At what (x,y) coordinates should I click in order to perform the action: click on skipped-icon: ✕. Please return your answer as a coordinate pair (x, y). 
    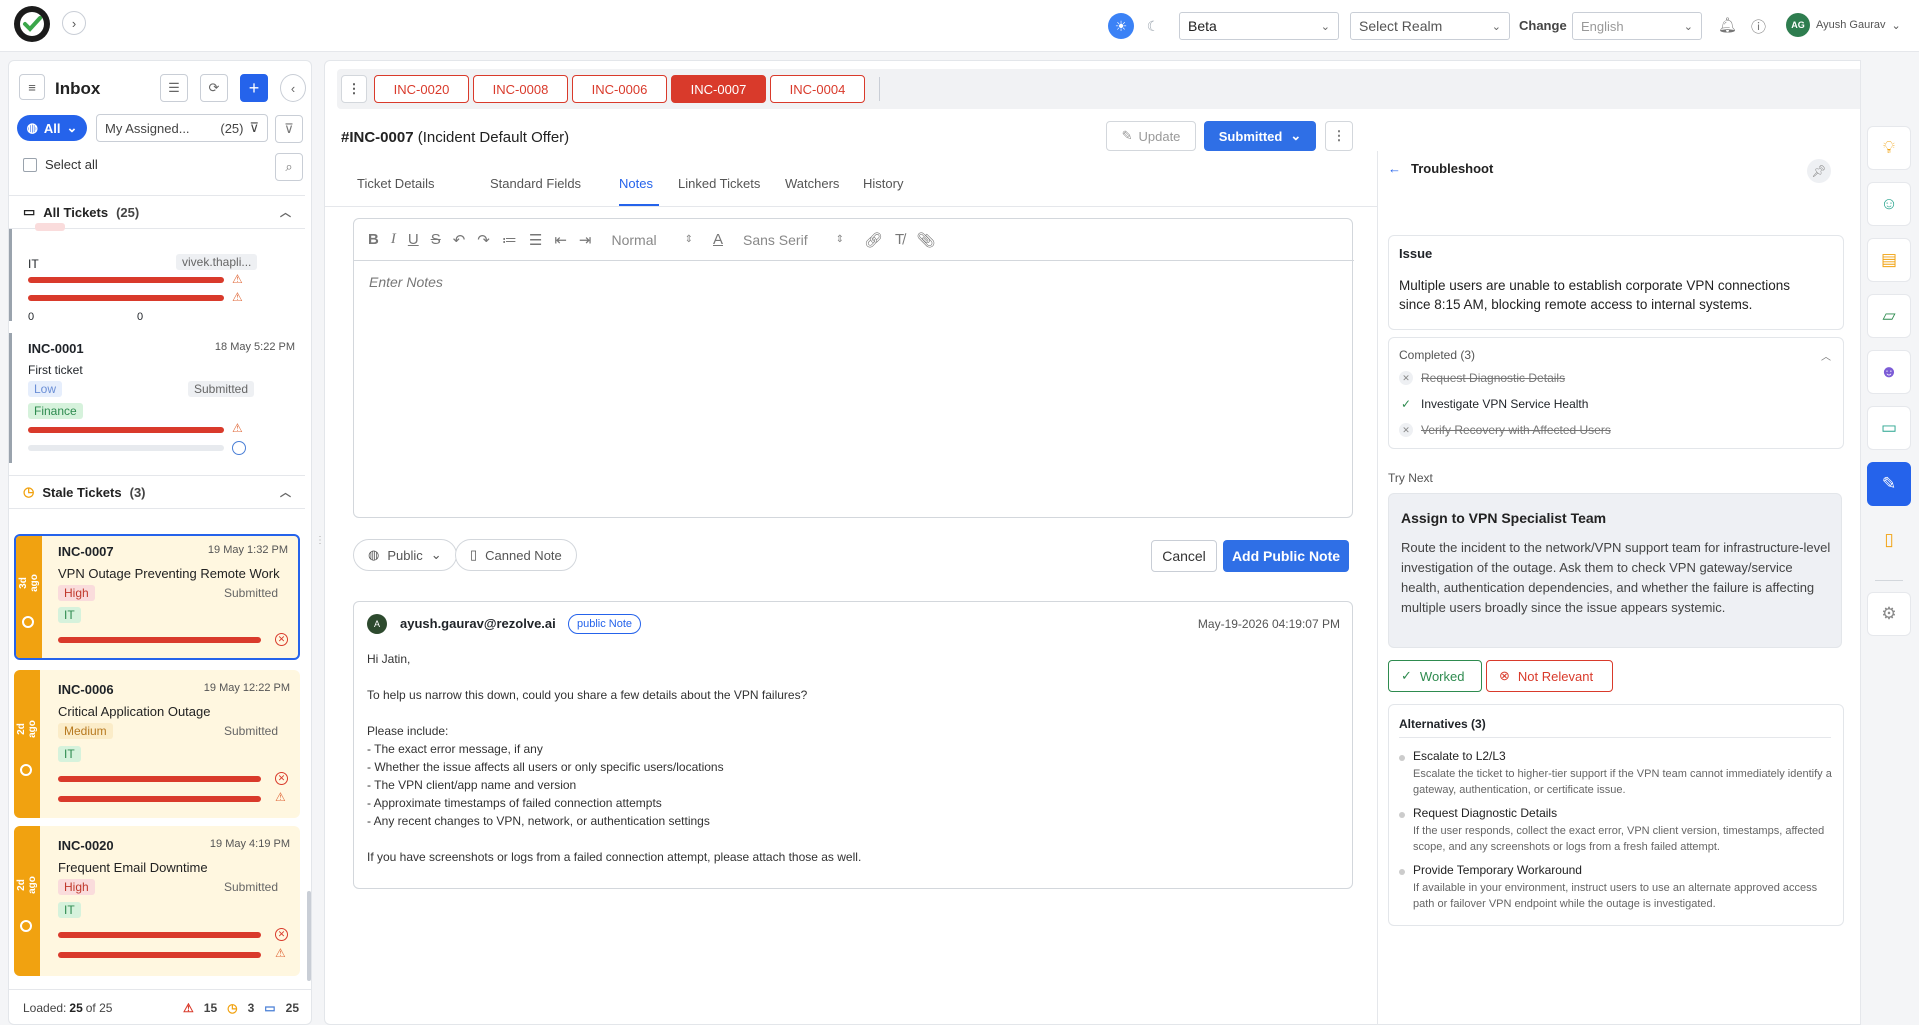
    Looking at the image, I should click on (1406, 378).